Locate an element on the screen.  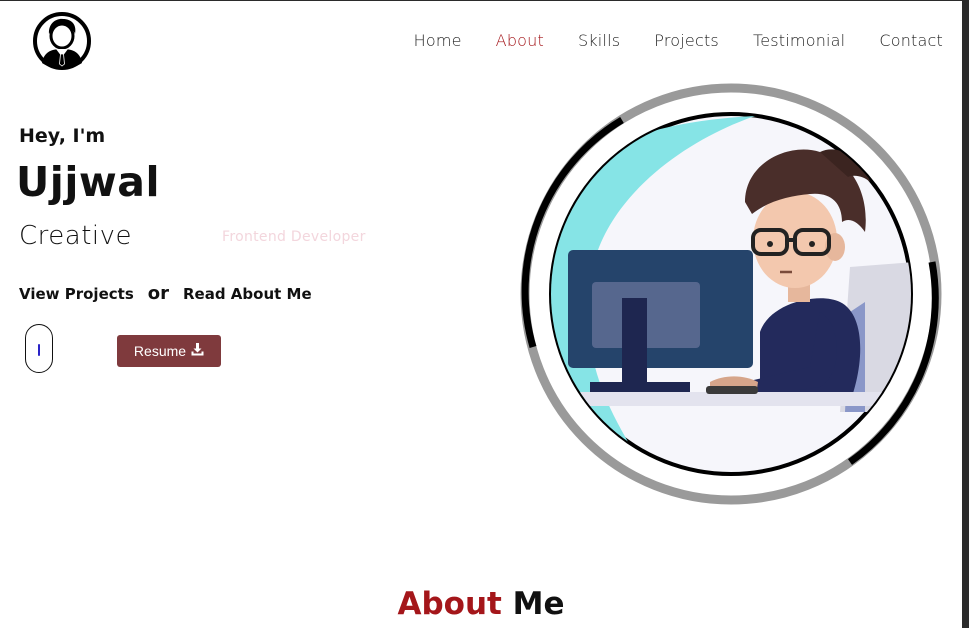
window-frame-top is located at coordinates (484, 0).